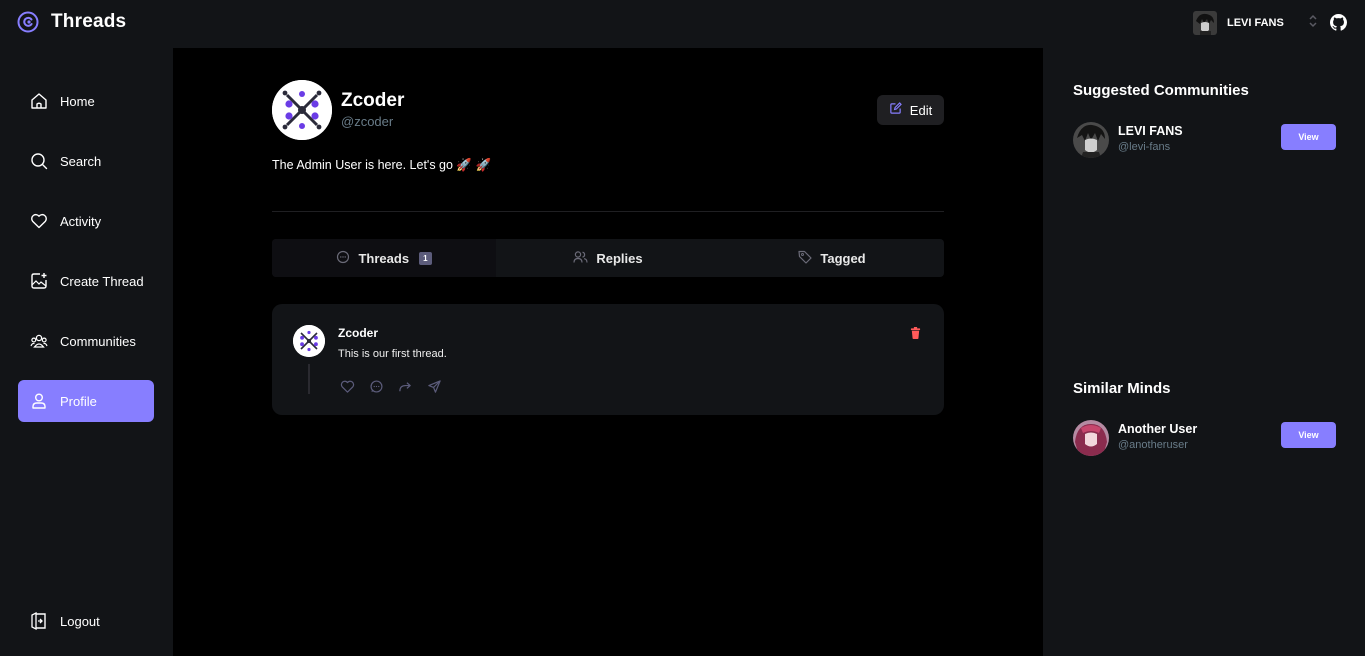 The image size is (1365, 656). What do you see at coordinates (434, 386) in the screenshot?
I see `share-icon` at bounding box center [434, 386].